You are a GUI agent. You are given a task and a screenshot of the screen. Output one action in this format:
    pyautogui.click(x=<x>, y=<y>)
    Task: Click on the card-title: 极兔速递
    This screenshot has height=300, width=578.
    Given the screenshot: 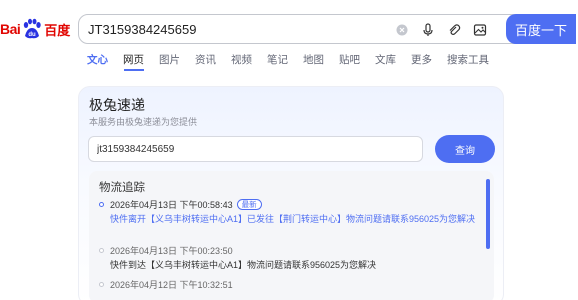 What is the action you would take?
    pyautogui.click(x=117, y=105)
    